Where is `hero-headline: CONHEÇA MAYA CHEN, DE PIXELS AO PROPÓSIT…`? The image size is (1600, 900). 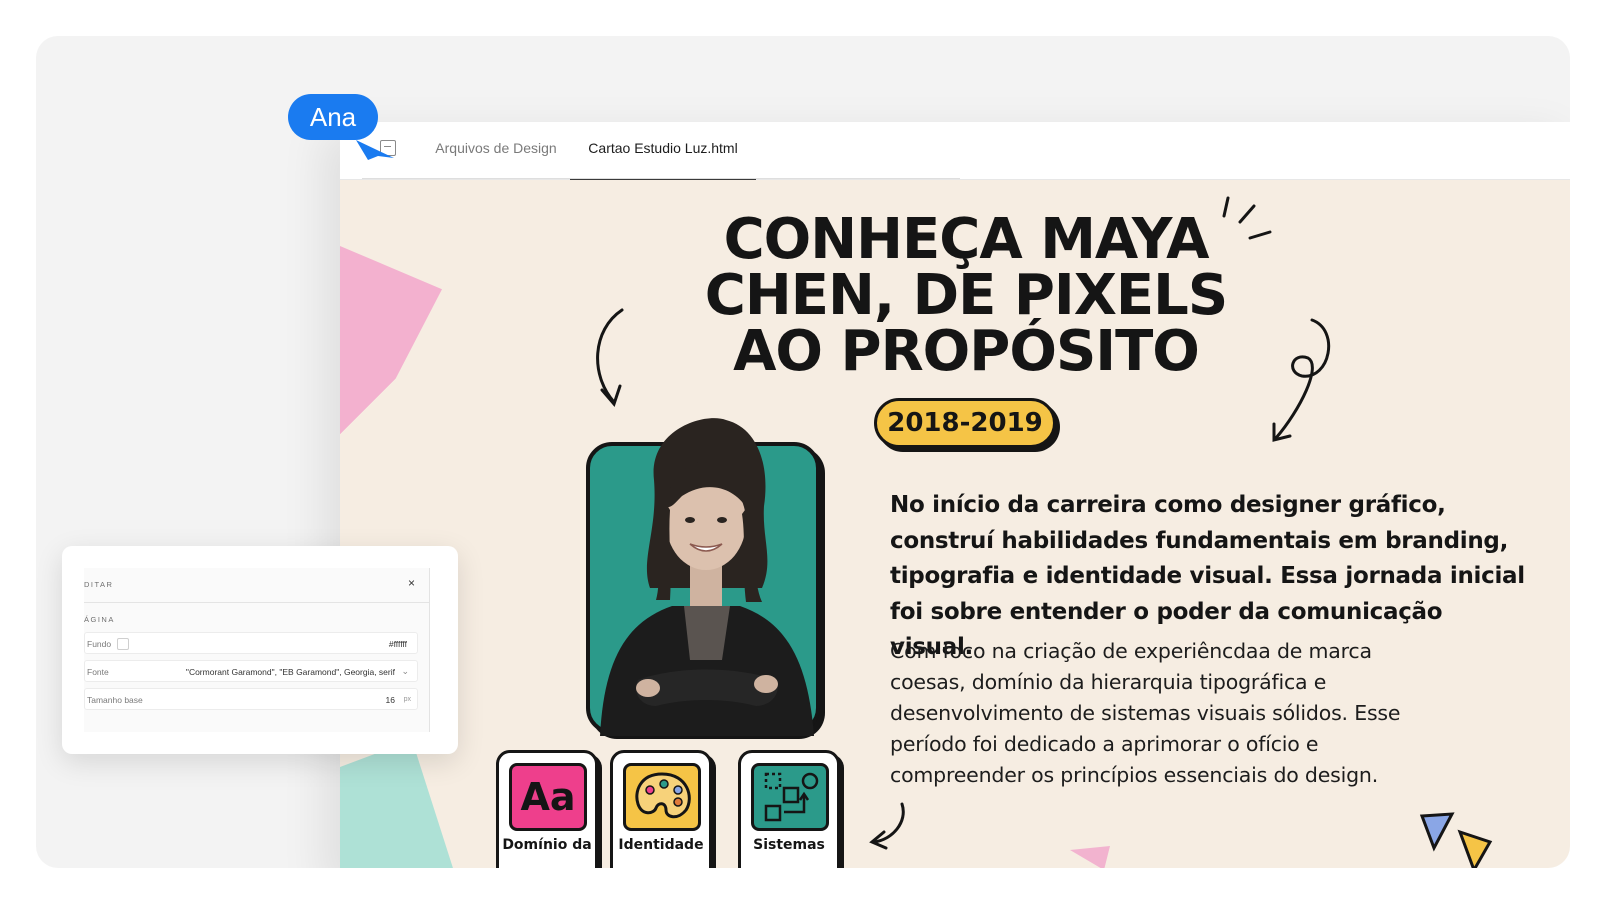
hero-headline: CONHEÇA MAYA CHEN, DE PIXELS AO PROPÓSIT… is located at coordinates (966, 296).